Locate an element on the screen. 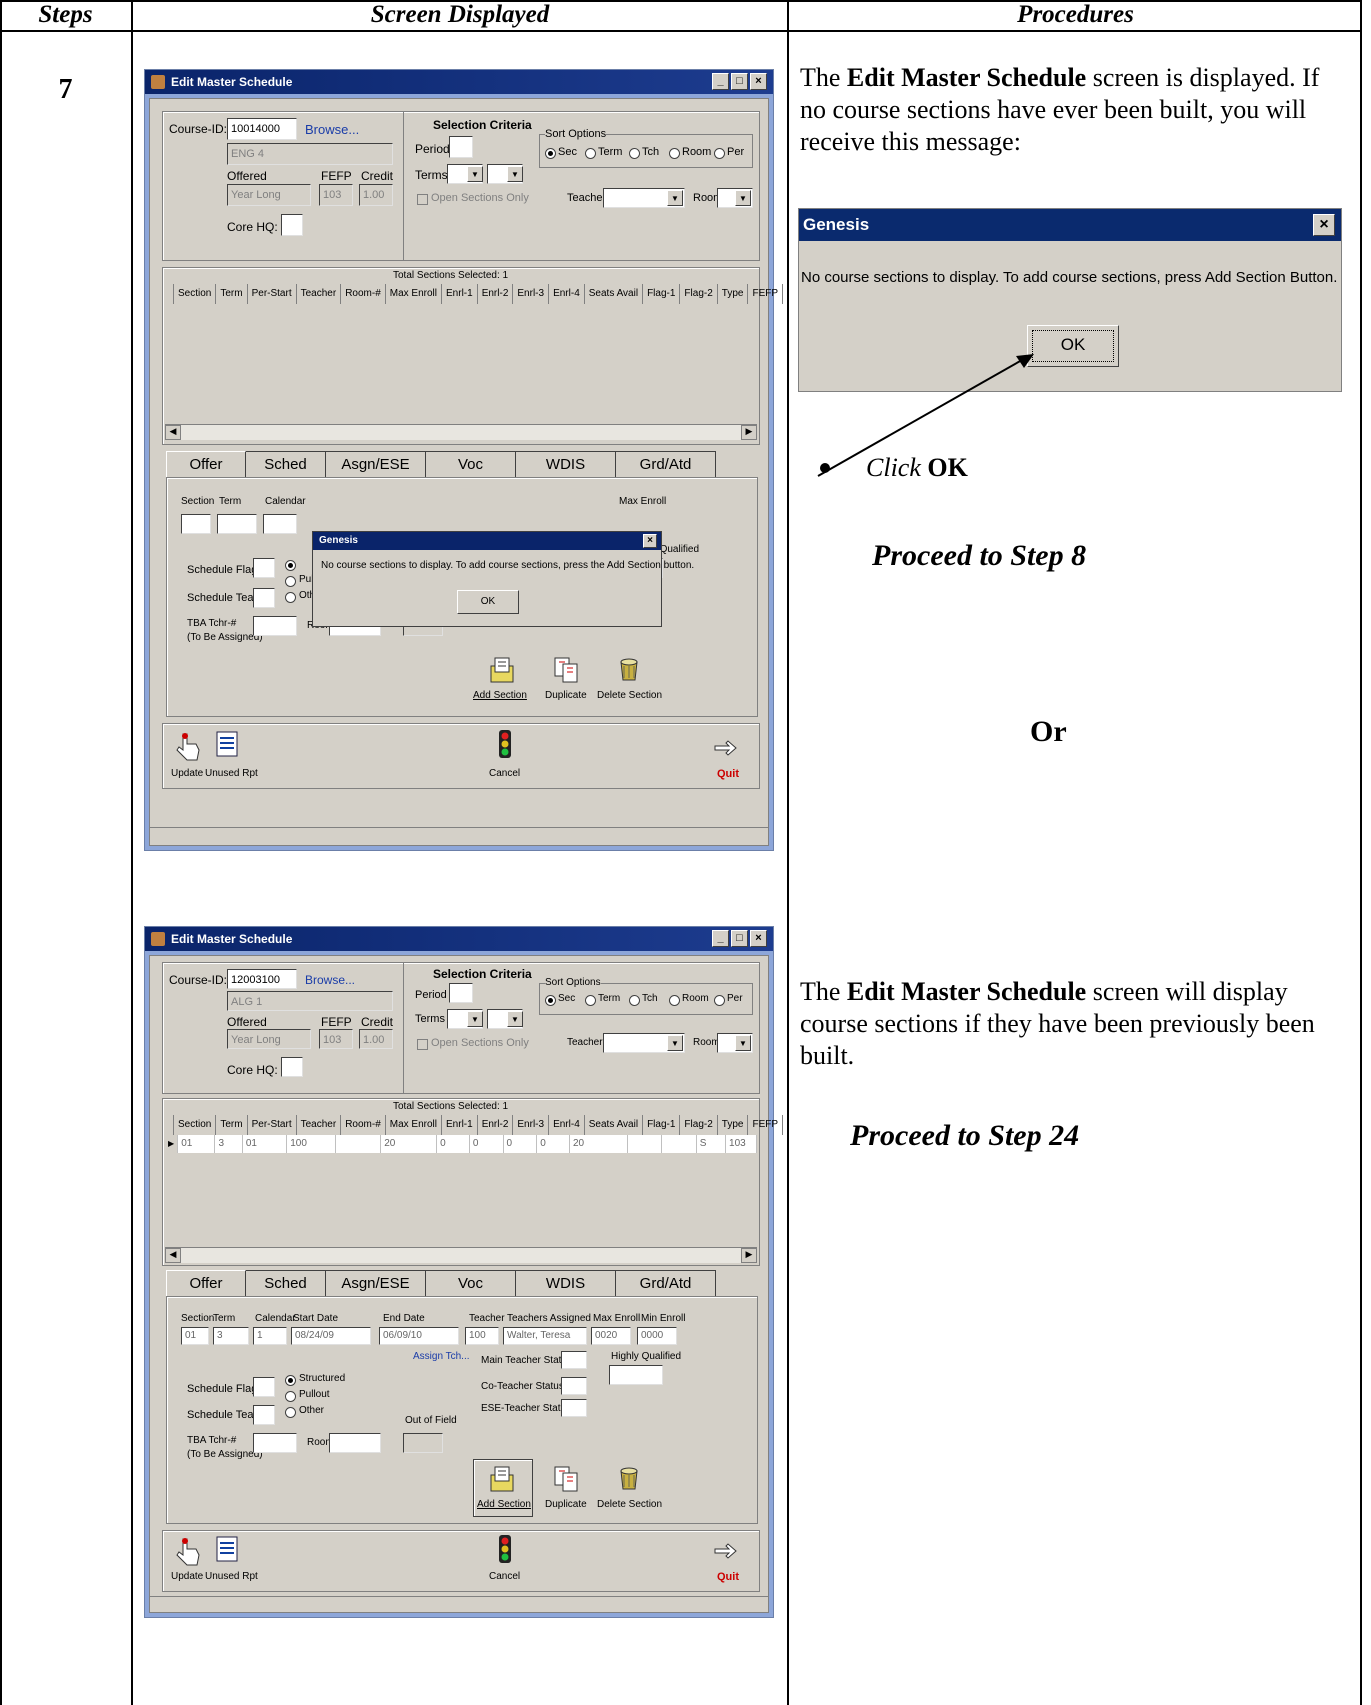 This screenshot has height=1705, width=1371. duplicate-button: Duplicate is located at coordinates (566, 695).